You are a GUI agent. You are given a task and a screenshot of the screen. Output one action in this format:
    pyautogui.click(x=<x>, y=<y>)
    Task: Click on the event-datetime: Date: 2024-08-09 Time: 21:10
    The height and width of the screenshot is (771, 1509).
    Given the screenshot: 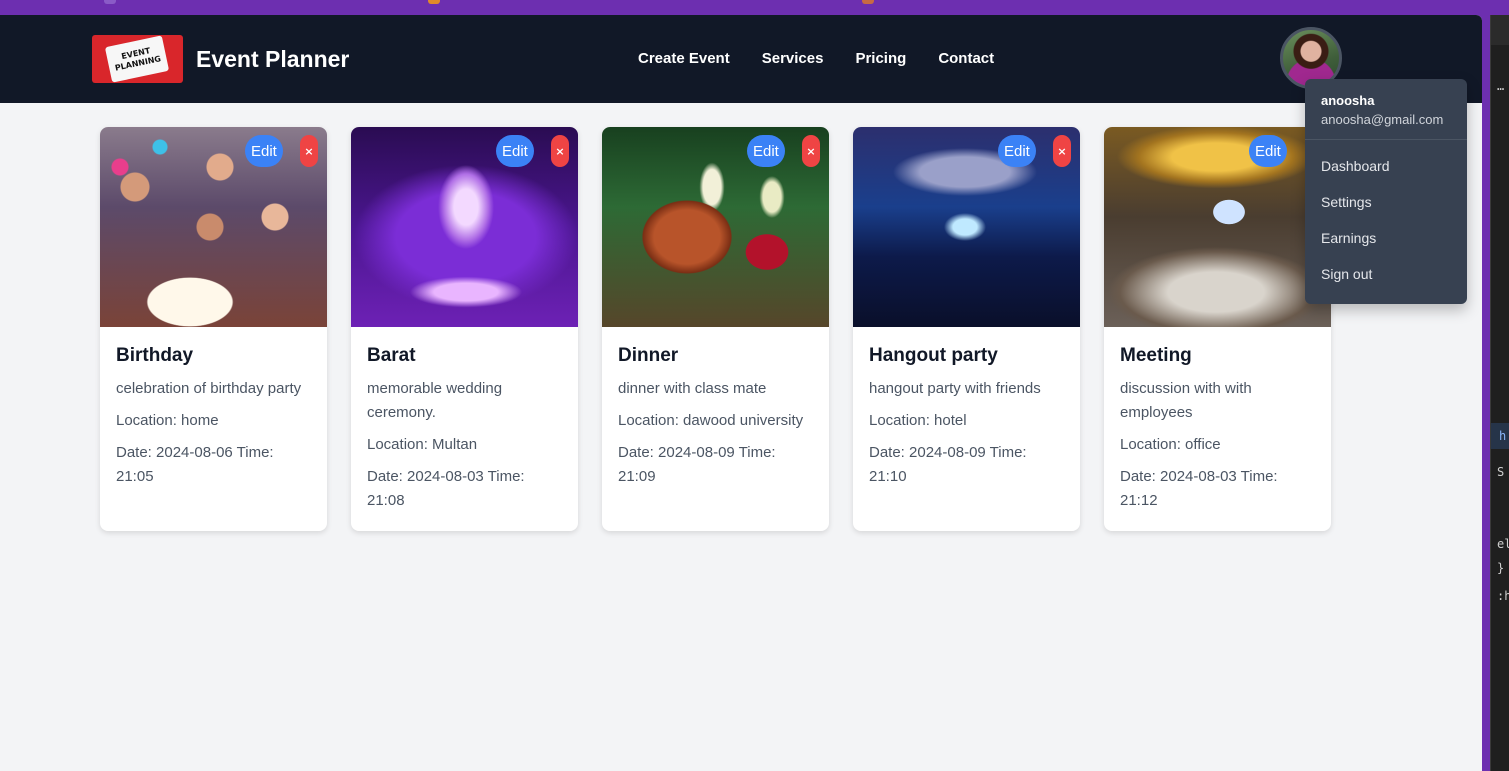 What is the action you would take?
    pyautogui.click(x=948, y=464)
    